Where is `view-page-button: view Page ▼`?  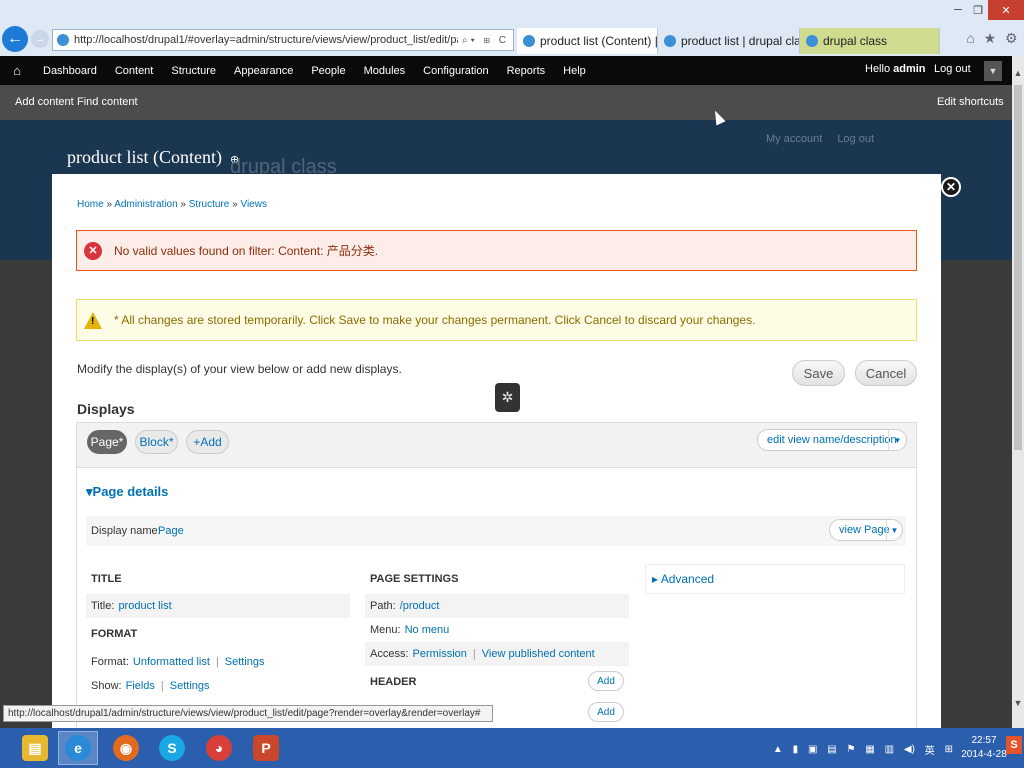
view-page-button: view Page ▼ is located at coordinates (866, 530).